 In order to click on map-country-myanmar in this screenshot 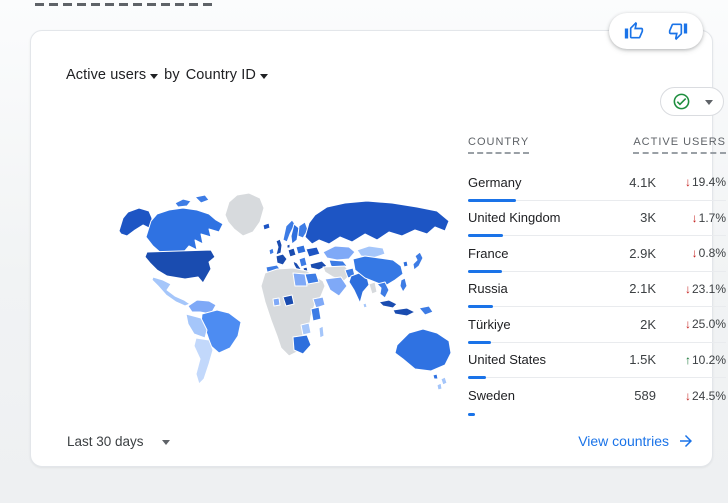, I will do `click(373, 288)`.